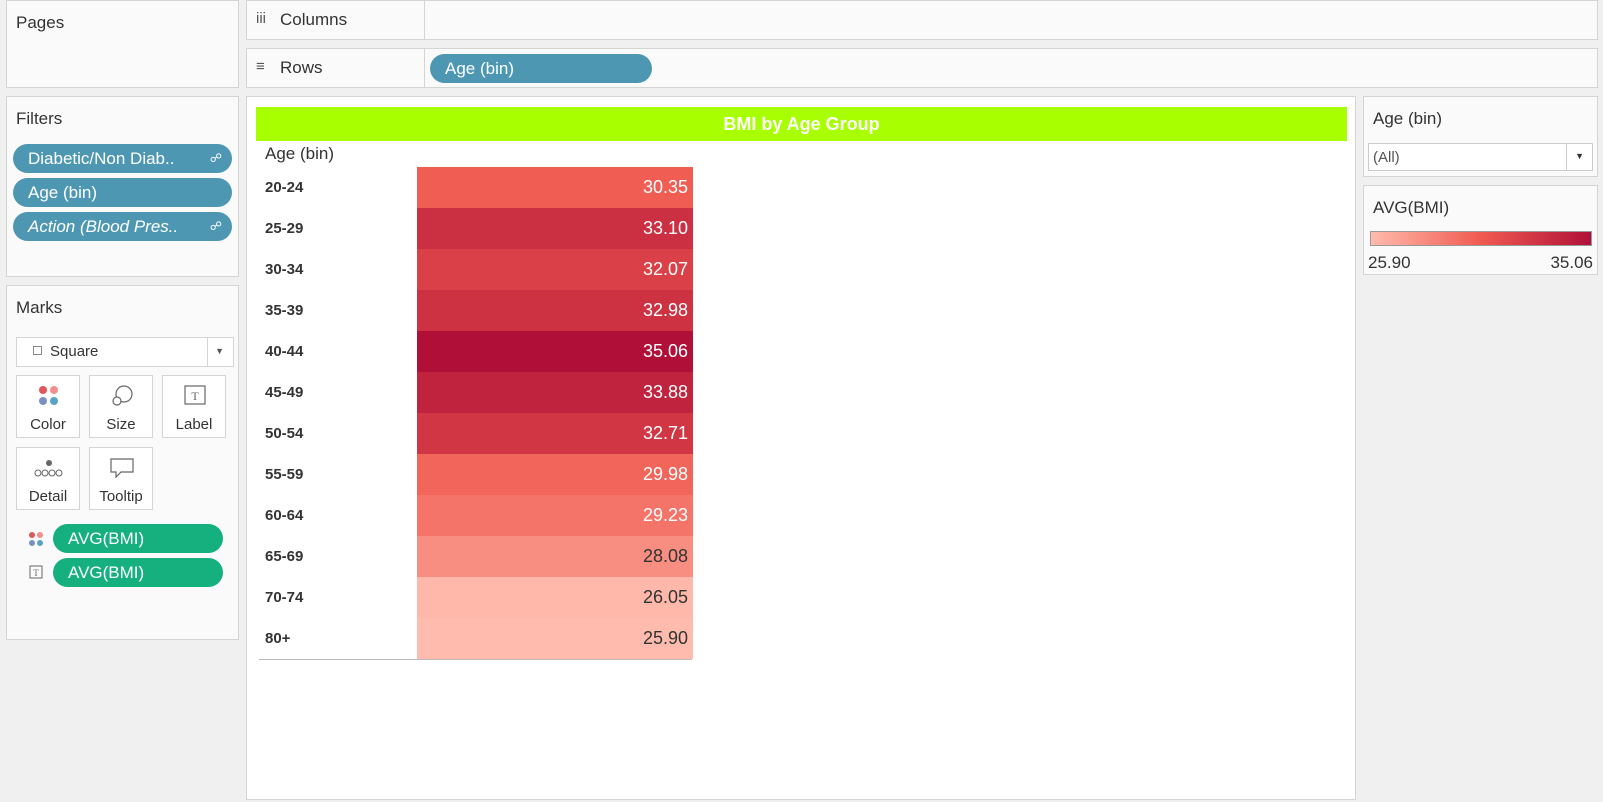 This screenshot has width=1603, height=802. Describe the element at coordinates (39, 307) in the screenshot. I see `marks-title: Marks` at that location.